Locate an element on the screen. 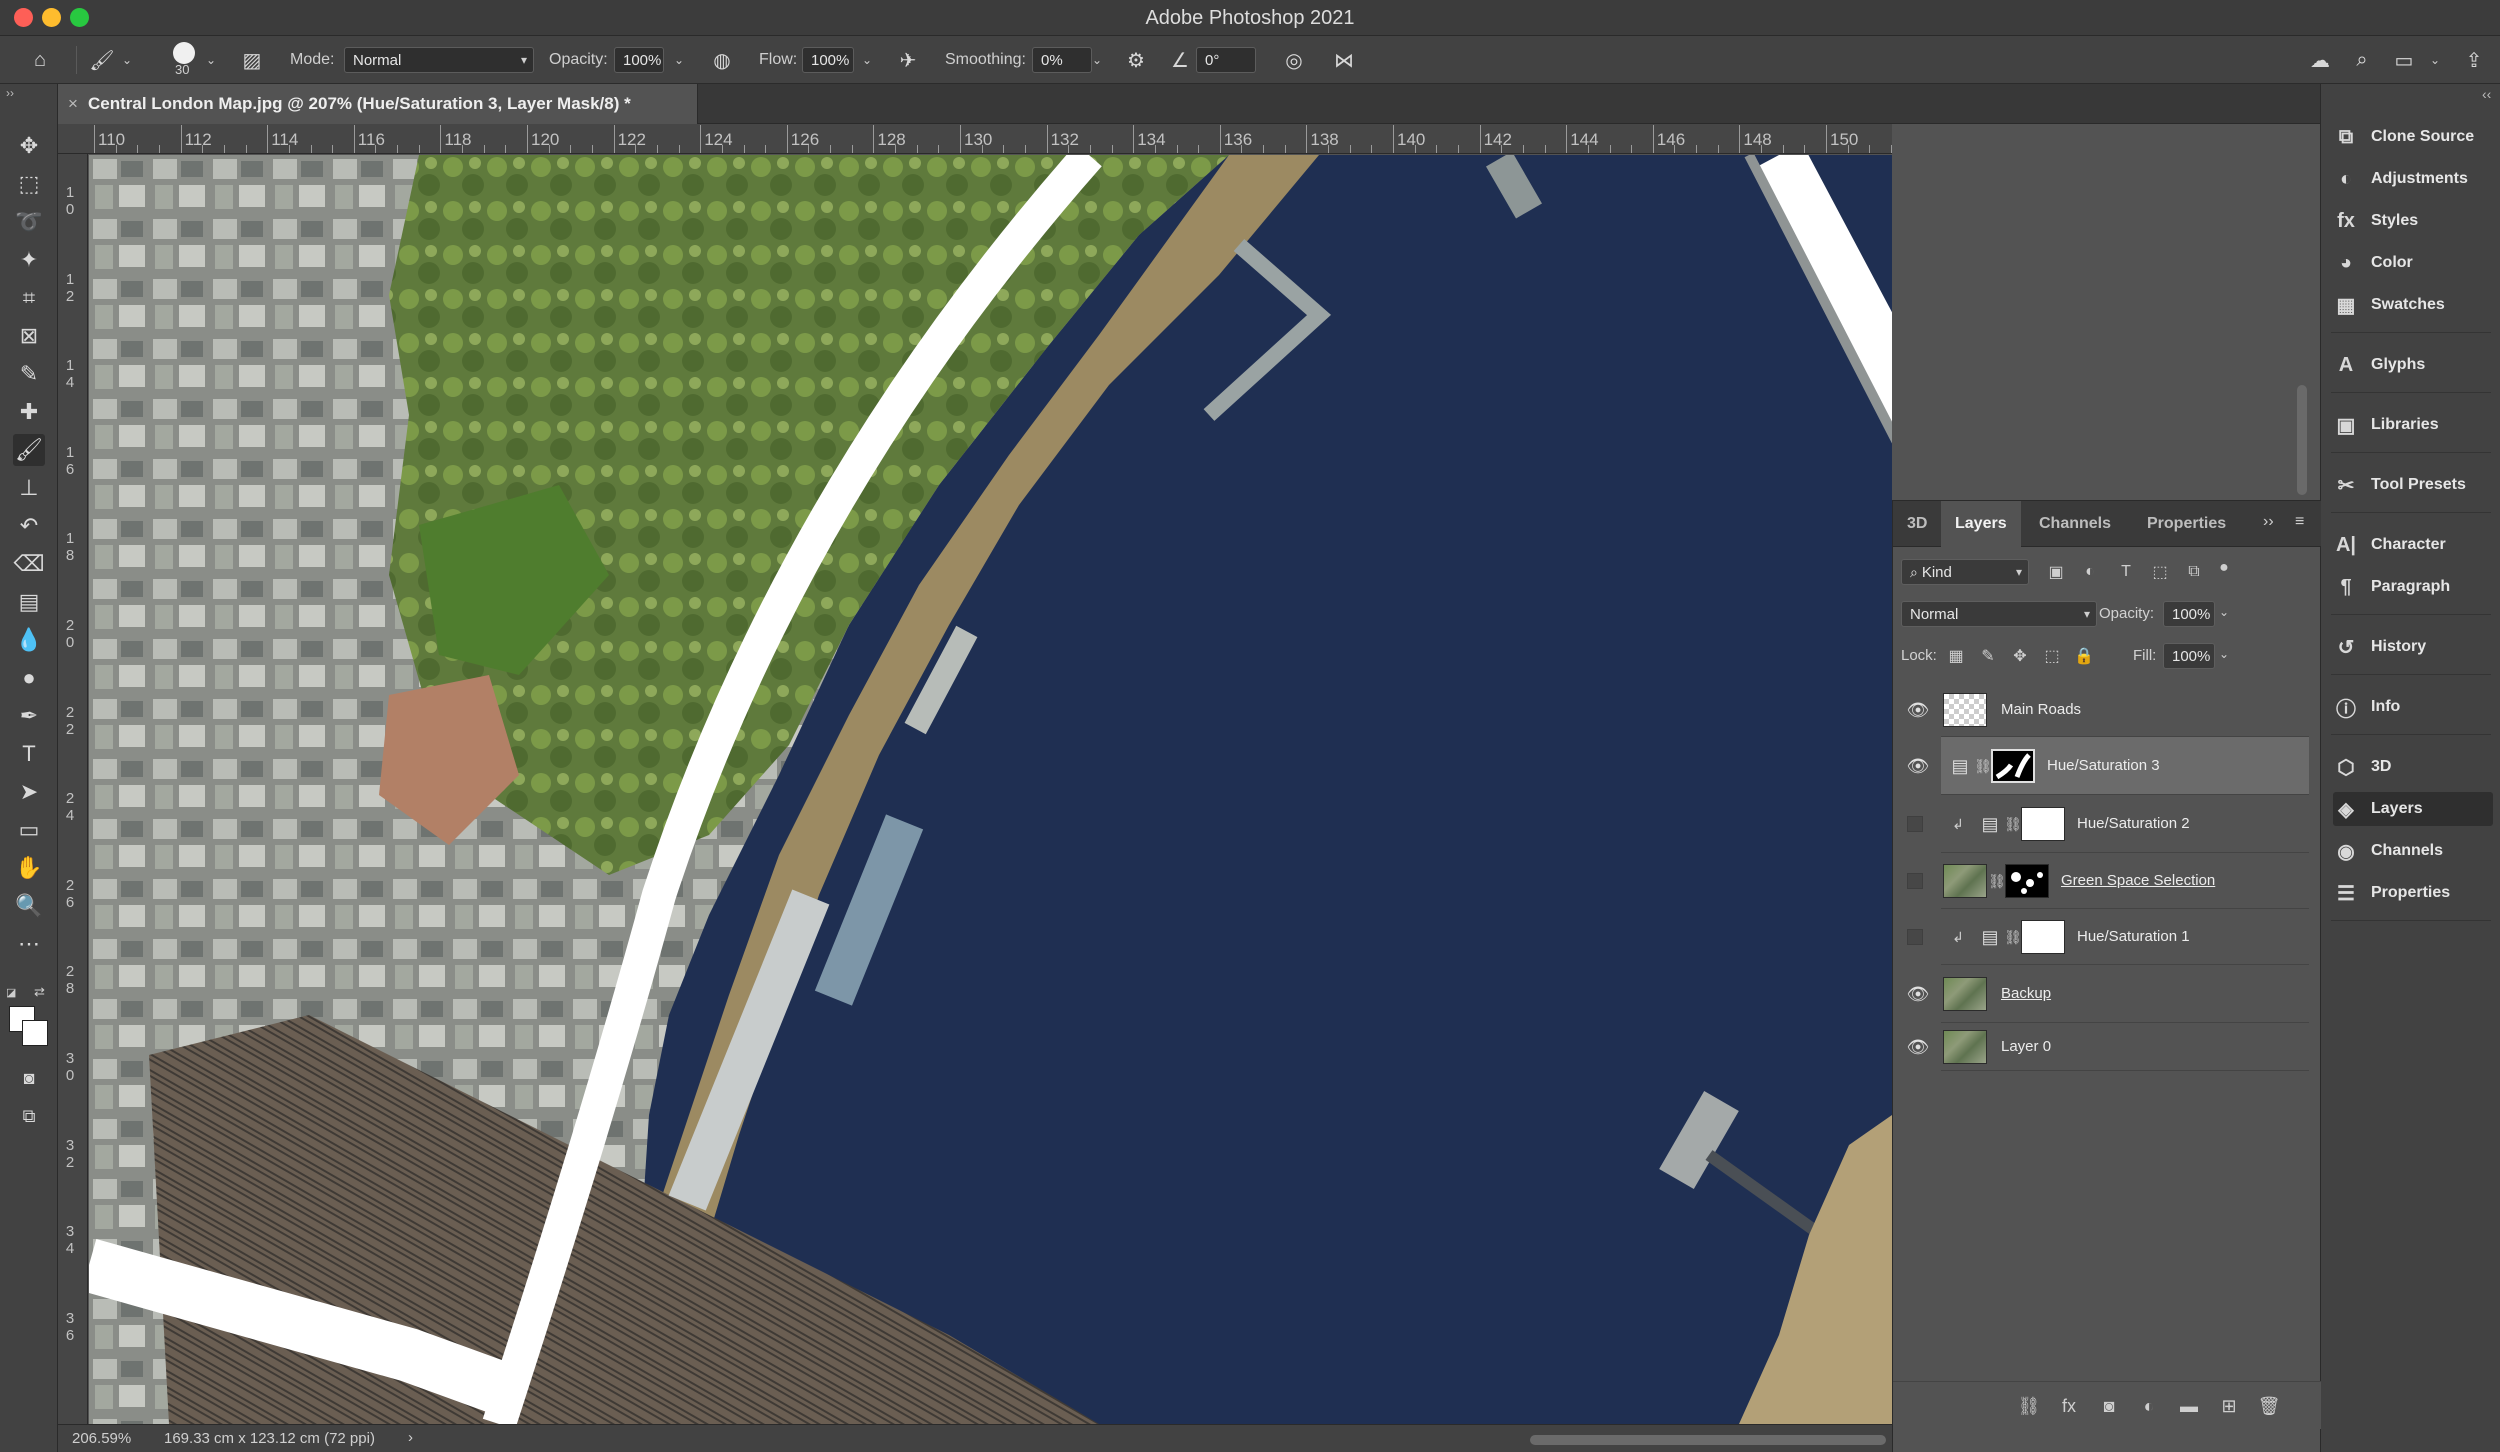  layer-style-icon: fx is located at coordinates (2069, 1406).